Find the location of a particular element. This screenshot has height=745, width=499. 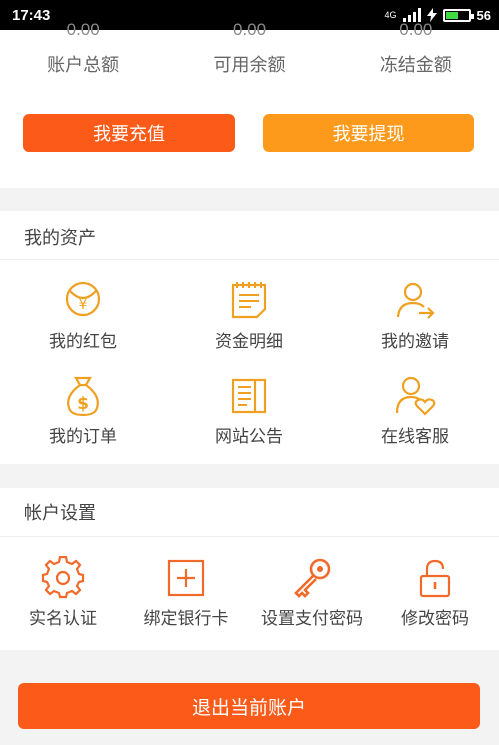

withdraw-button: 我要提现 is located at coordinates (368, 133).